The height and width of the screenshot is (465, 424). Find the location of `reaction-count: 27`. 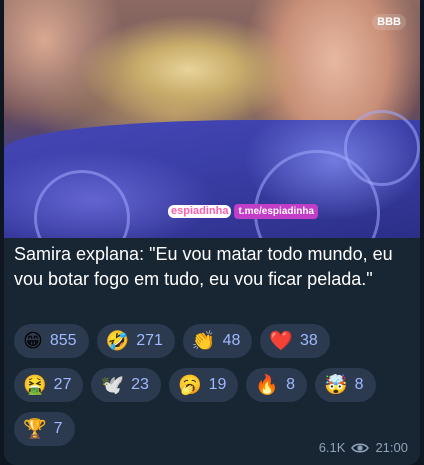

reaction-count: 27 is located at coordinates (62, 384).